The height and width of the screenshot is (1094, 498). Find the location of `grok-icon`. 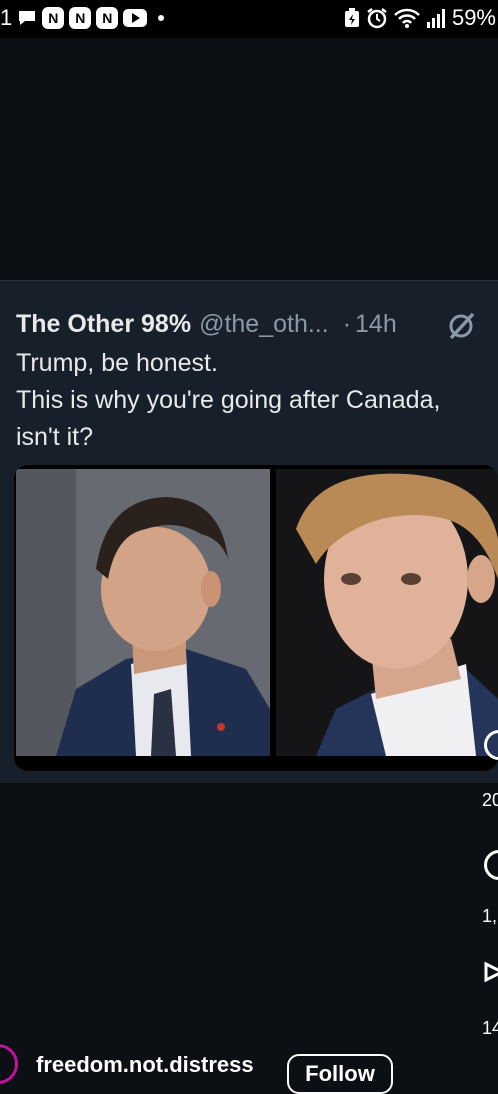

grok-icon is located at coordinates (461, 326).